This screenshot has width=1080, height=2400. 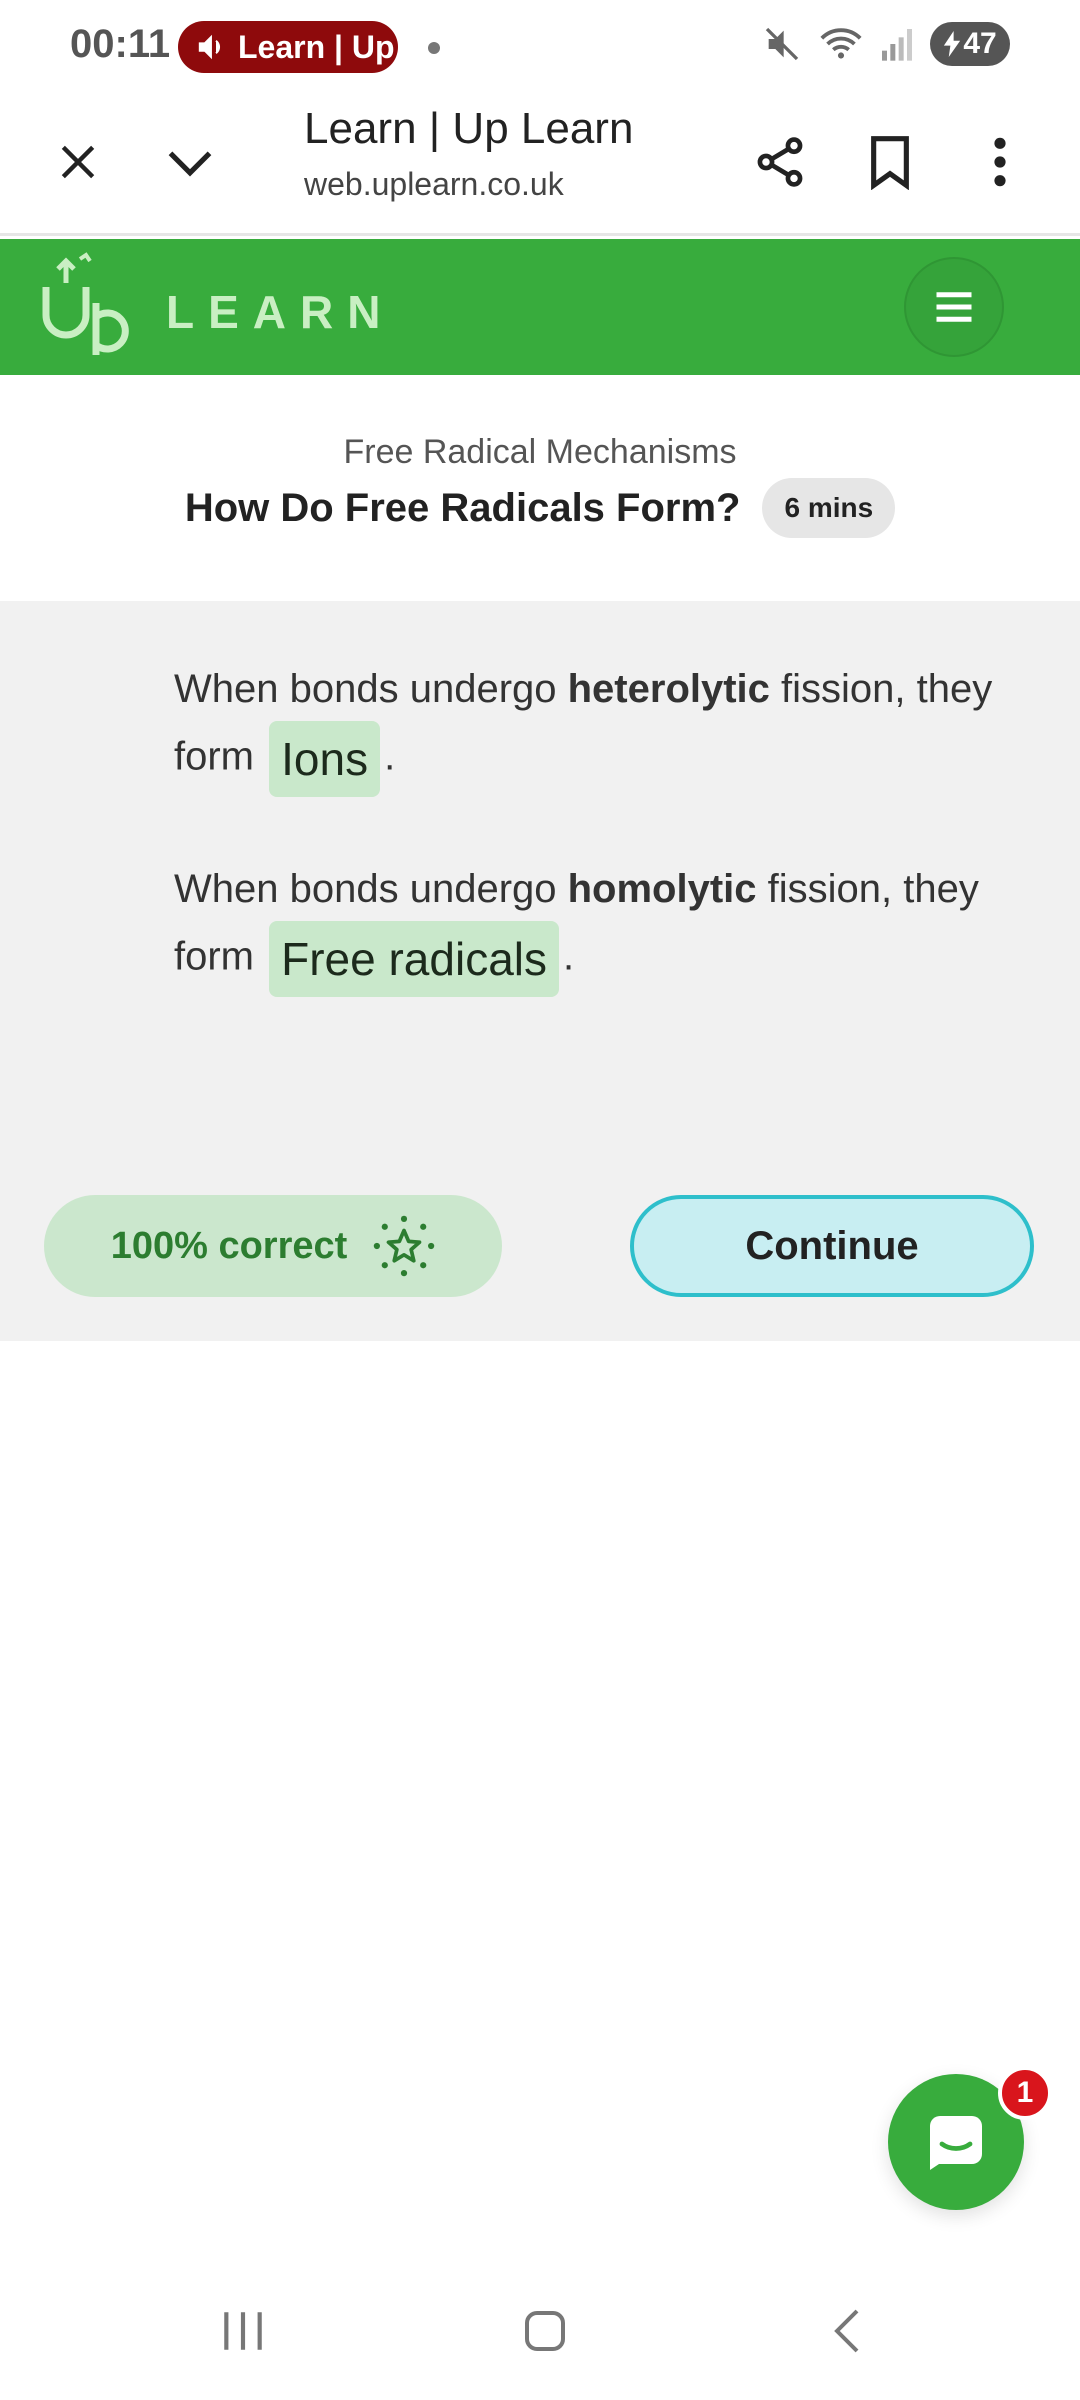 I want to click on statement-keyword: homolytic, so click(x=662, y=889).